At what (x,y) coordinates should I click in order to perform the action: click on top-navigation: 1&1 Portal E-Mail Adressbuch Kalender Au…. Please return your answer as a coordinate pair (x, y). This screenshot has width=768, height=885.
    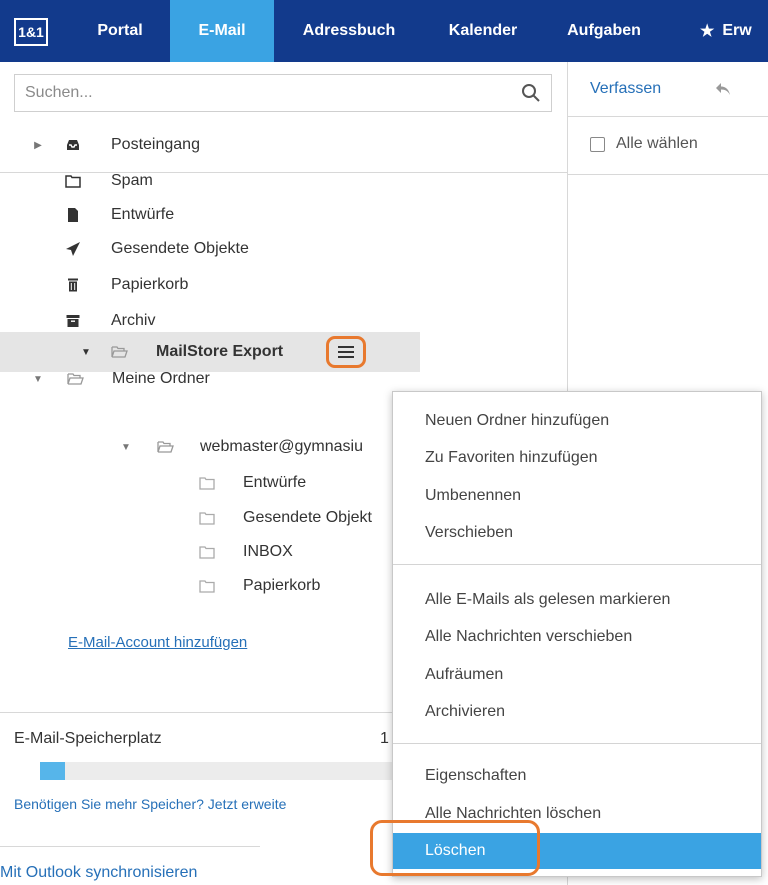
    Looking at the image, I should click on (384, 31).